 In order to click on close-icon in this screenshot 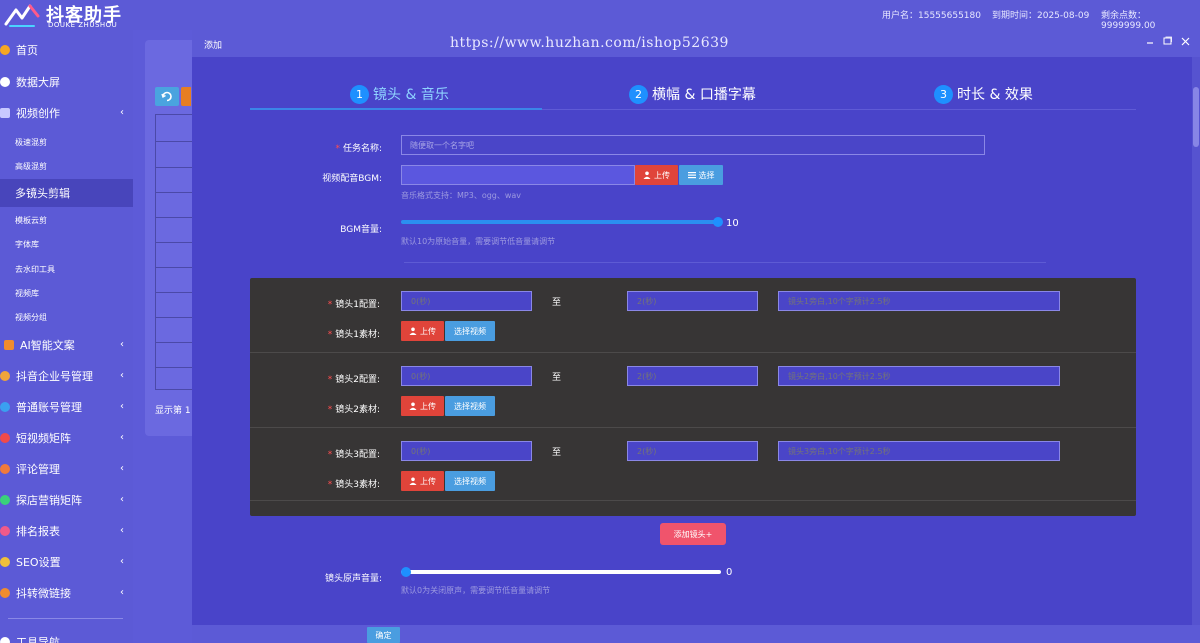, I will do `click(1185, 41)`.